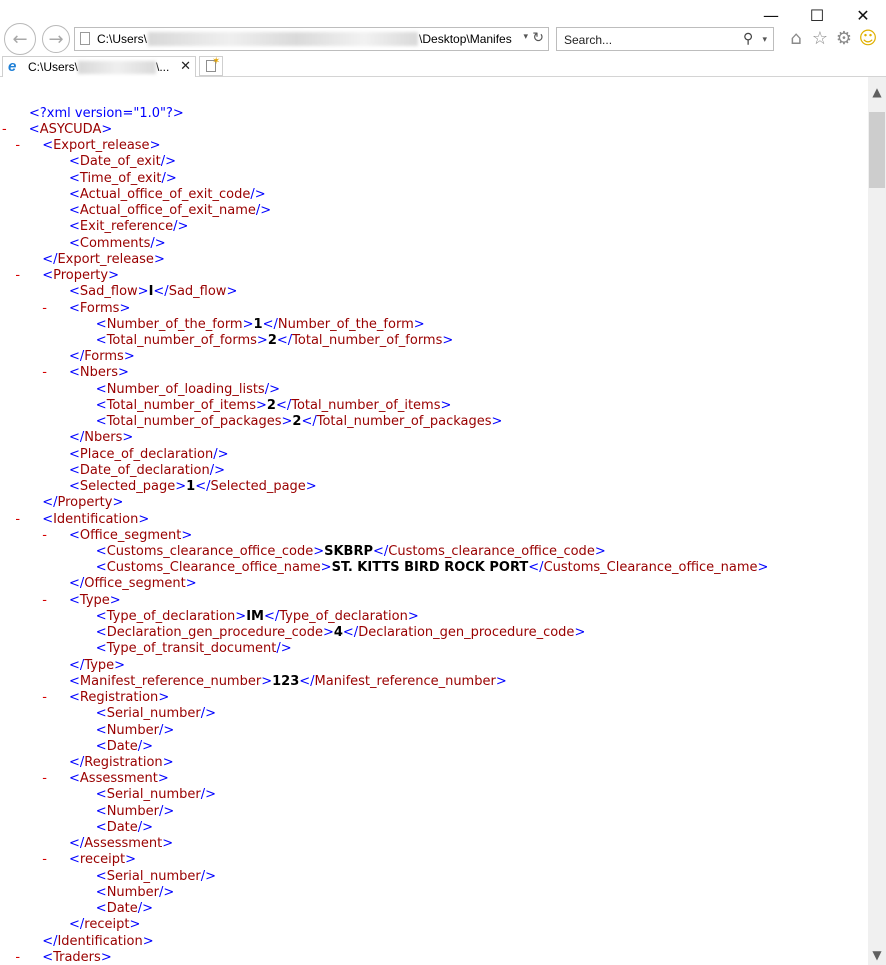  Describe the element at coordinates (863, 15) in the screenshot. I see `close-window-button: ✕` at that location.